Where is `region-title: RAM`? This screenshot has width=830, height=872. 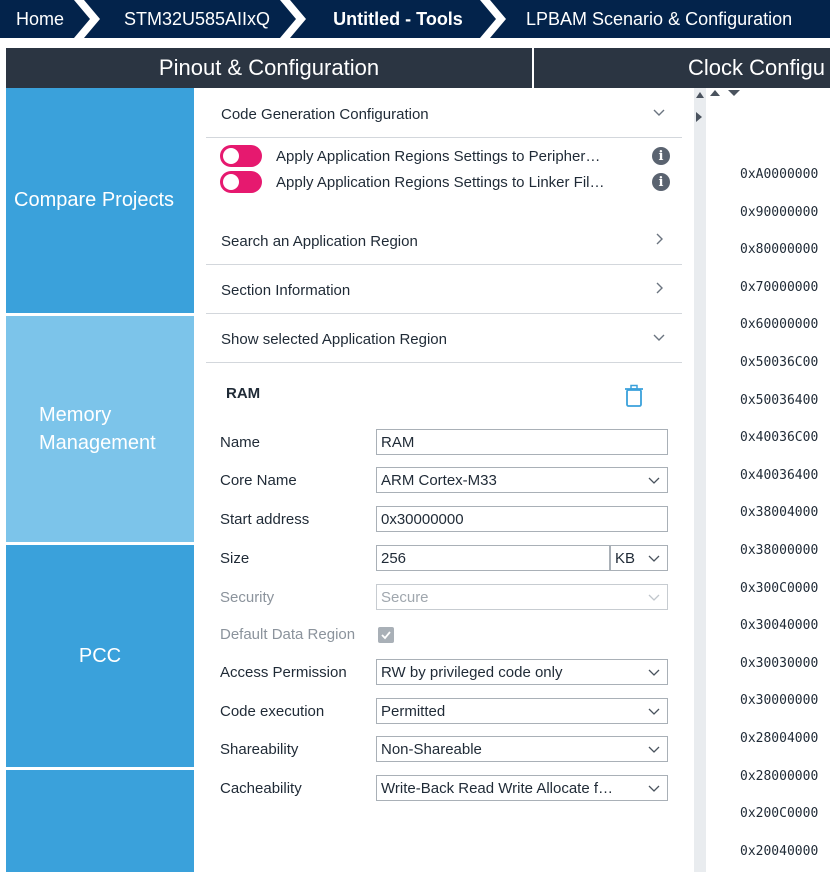 region-title: RAM is located at coordinates (243, 393).